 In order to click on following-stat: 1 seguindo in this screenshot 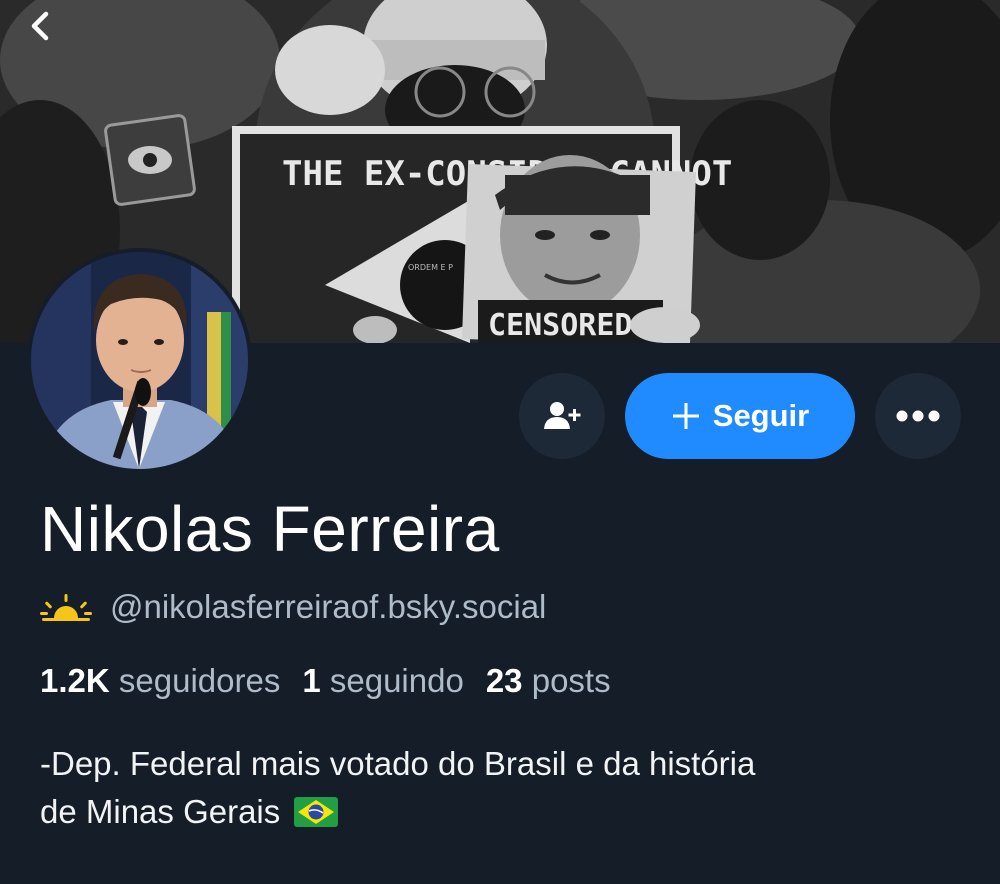, I will do `click(382, 681)`.